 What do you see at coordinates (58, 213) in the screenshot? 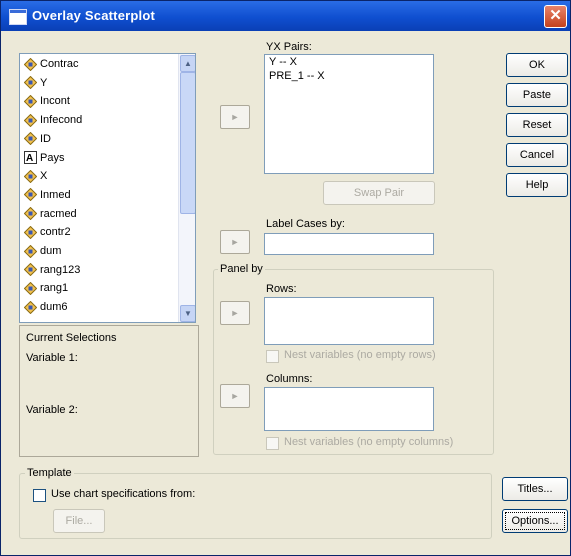
I see `variable-name: racmed` at bounding box center [58, 213].